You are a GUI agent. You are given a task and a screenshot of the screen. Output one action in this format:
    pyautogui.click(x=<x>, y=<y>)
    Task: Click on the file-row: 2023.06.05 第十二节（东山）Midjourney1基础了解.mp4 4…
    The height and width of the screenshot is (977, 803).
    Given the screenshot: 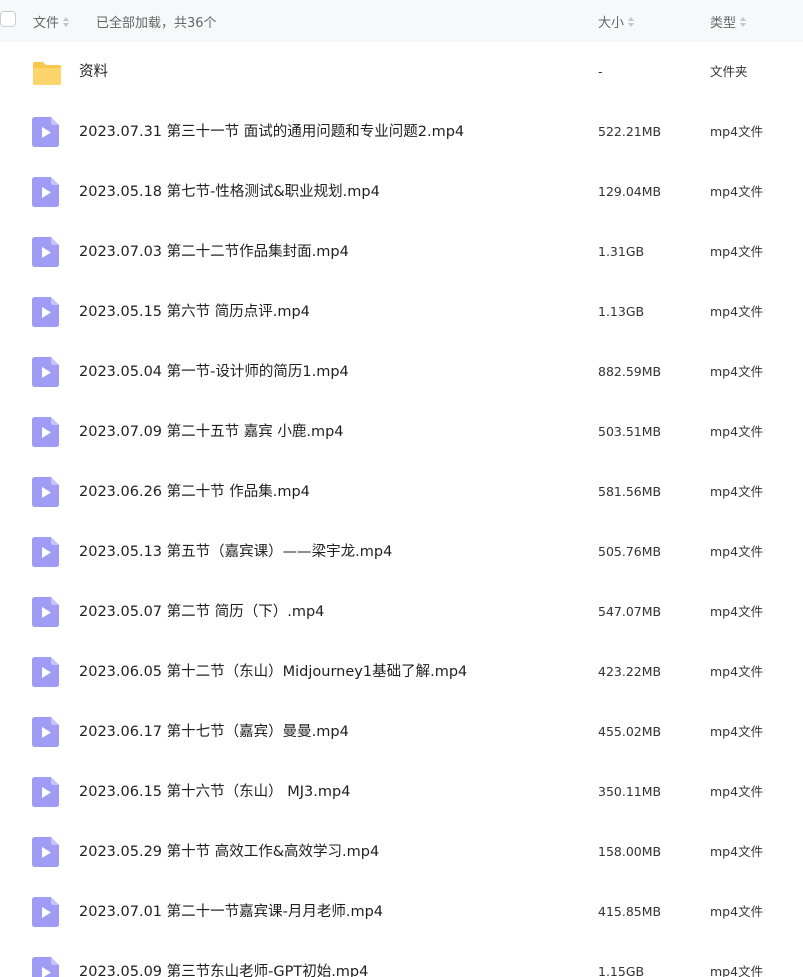 What is the action you would take?
    pyautogui.click(x=401, y=672)
    